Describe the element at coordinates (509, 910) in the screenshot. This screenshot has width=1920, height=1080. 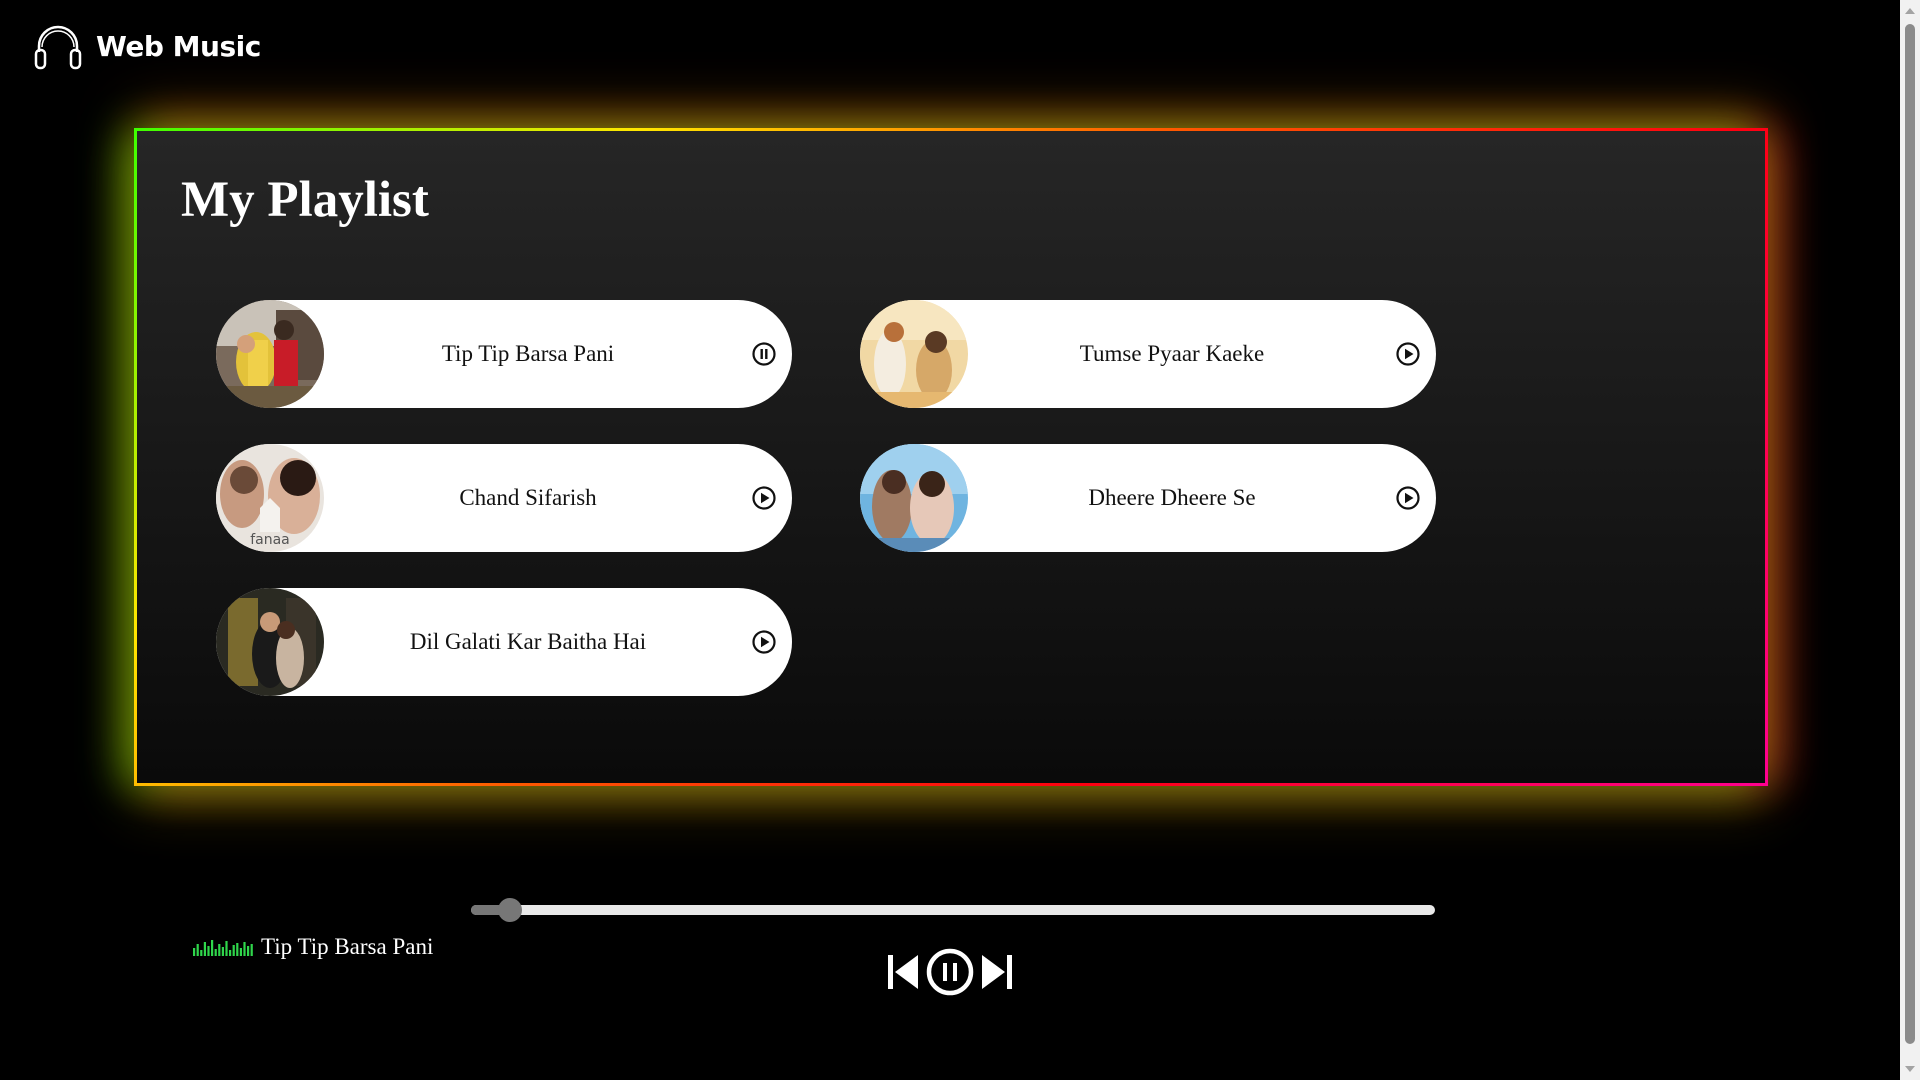
I see `progress-slider-handle` at that location.